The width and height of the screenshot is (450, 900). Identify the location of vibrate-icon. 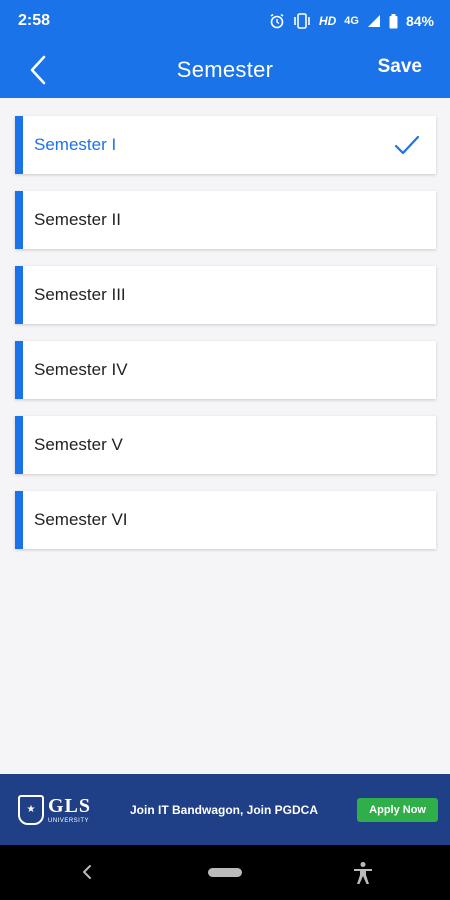
(302, 21).